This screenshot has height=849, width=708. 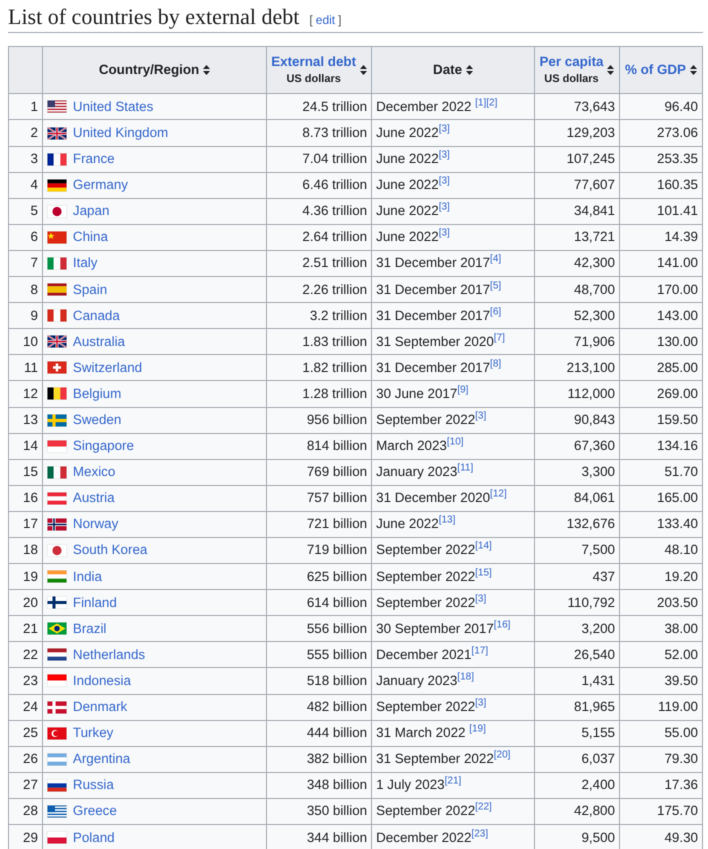 I want to click on country-link: Sweden, so click(x=97, y=420).